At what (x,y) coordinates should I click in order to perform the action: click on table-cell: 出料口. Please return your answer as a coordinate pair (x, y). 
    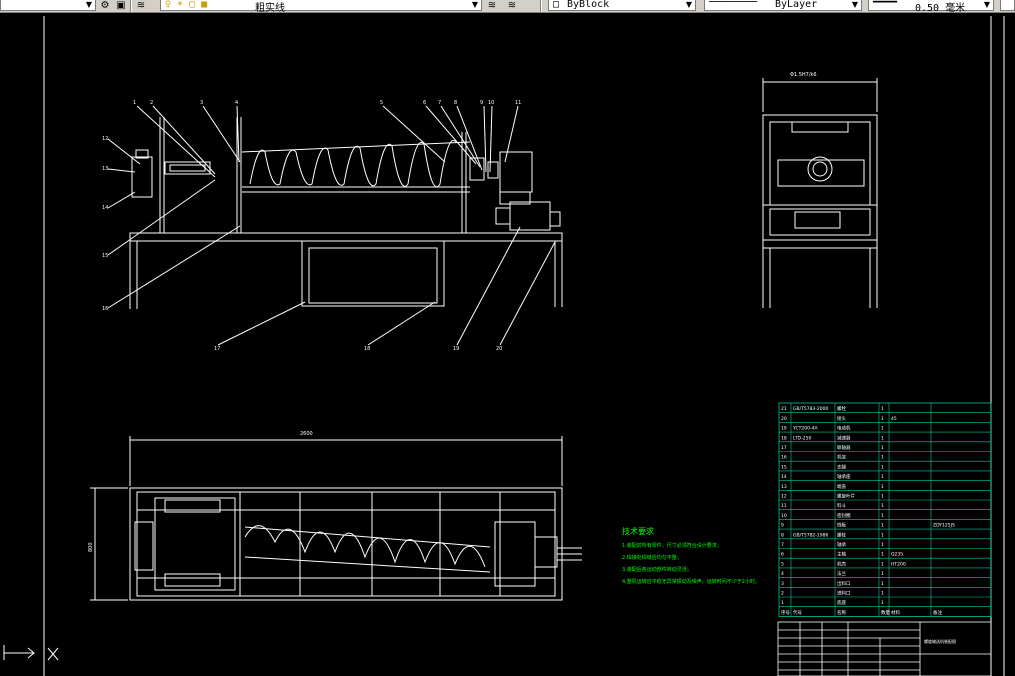
    Looking at the image, I should click on (844, 583).